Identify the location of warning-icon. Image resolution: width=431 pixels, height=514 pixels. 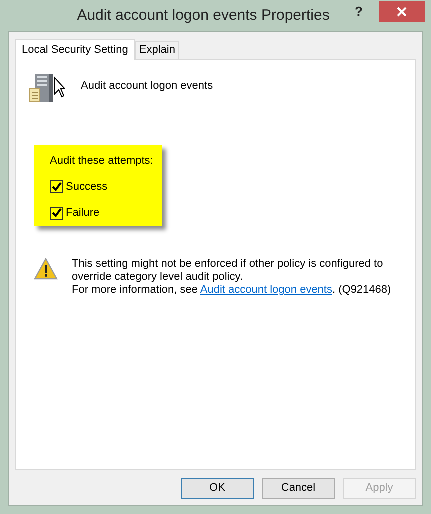
(46, 269).